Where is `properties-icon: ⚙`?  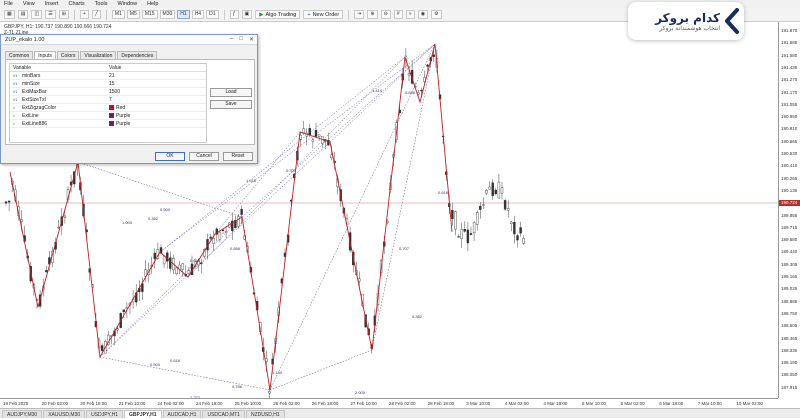
properties-icon: ⚙ is located at coordinates (436, 14).